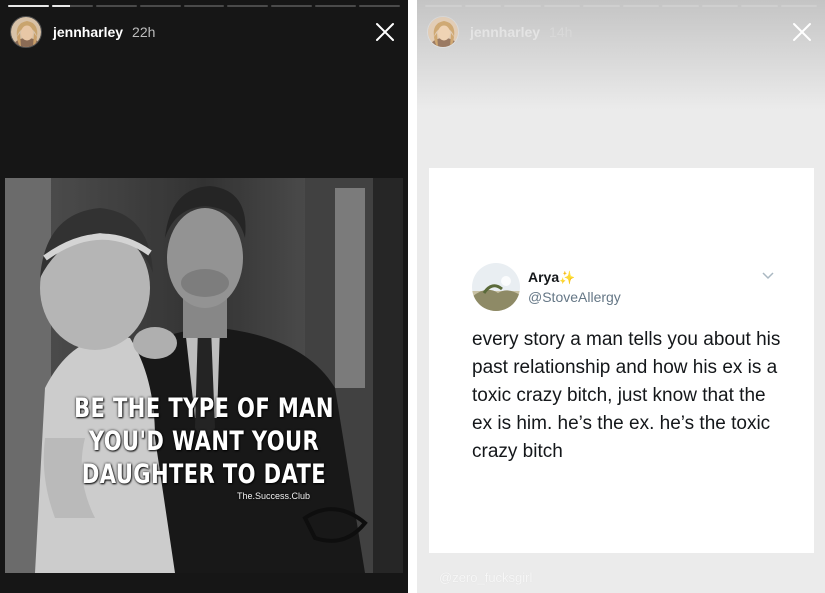 The height and width of the screenshot is (593, 825). Describe the element at coordinates (574, 297) in the screenshot. I see `tweet-handle: @StoveAllergy` at that location.